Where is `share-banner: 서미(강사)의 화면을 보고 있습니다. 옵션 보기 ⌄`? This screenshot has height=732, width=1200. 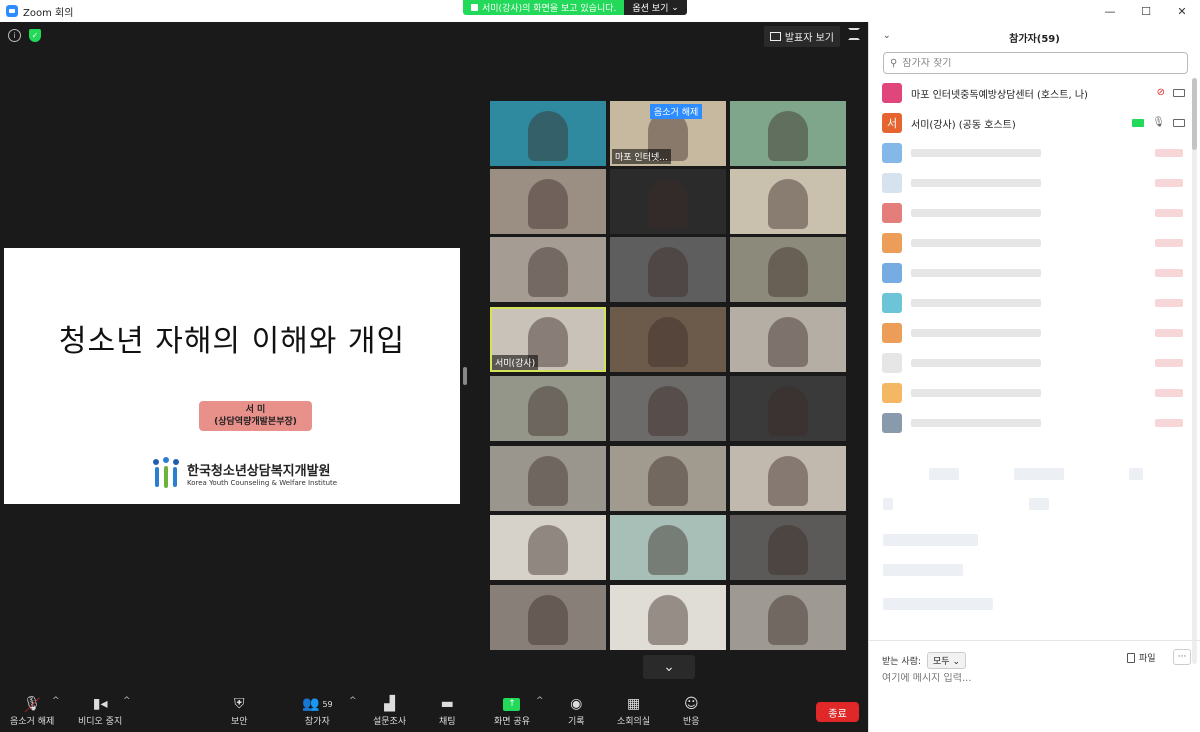
share-banner: 서미(강사)의 화면을 보고 있습니다. 옵션 보기 ⌄ is located at coordinates (575, 7).